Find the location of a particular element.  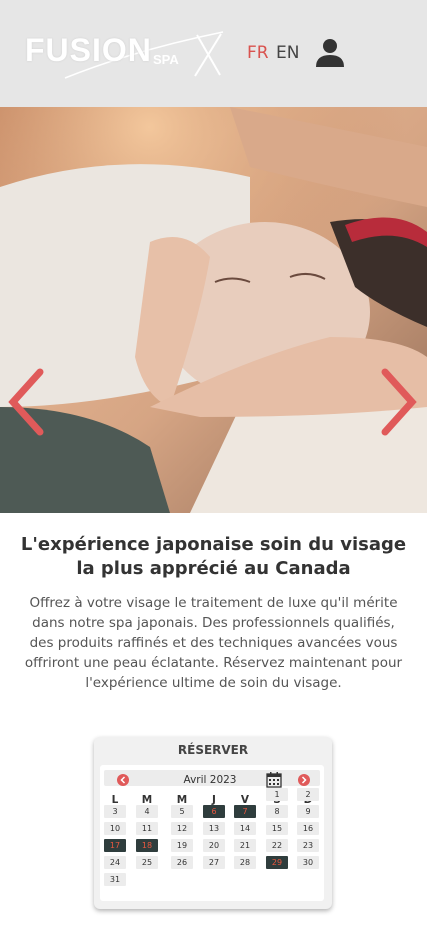

calendar-month: Avril 2023 is located at coordinates (210, 780).